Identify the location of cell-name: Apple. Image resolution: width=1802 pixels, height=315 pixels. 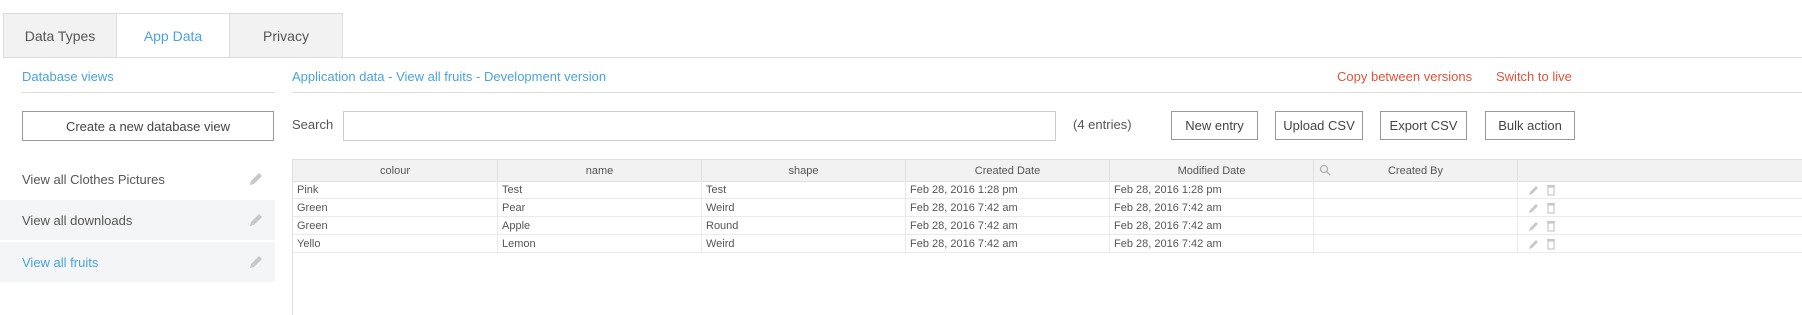
(600, 225).